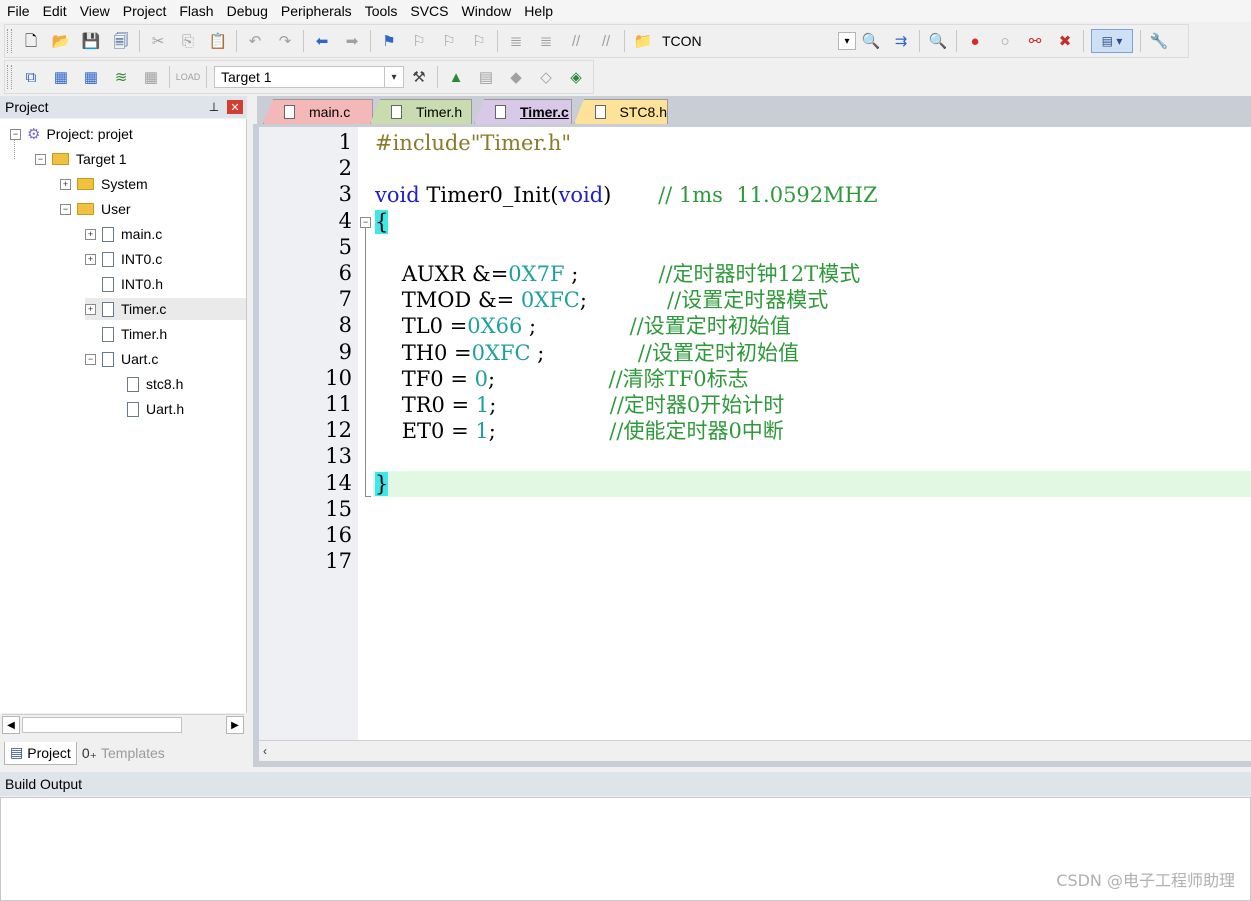 The image size is (1251, 901). Describe the element at coordinates (428, 11) in the screenshot. I see `menu-svcs: SVCS` at that location.